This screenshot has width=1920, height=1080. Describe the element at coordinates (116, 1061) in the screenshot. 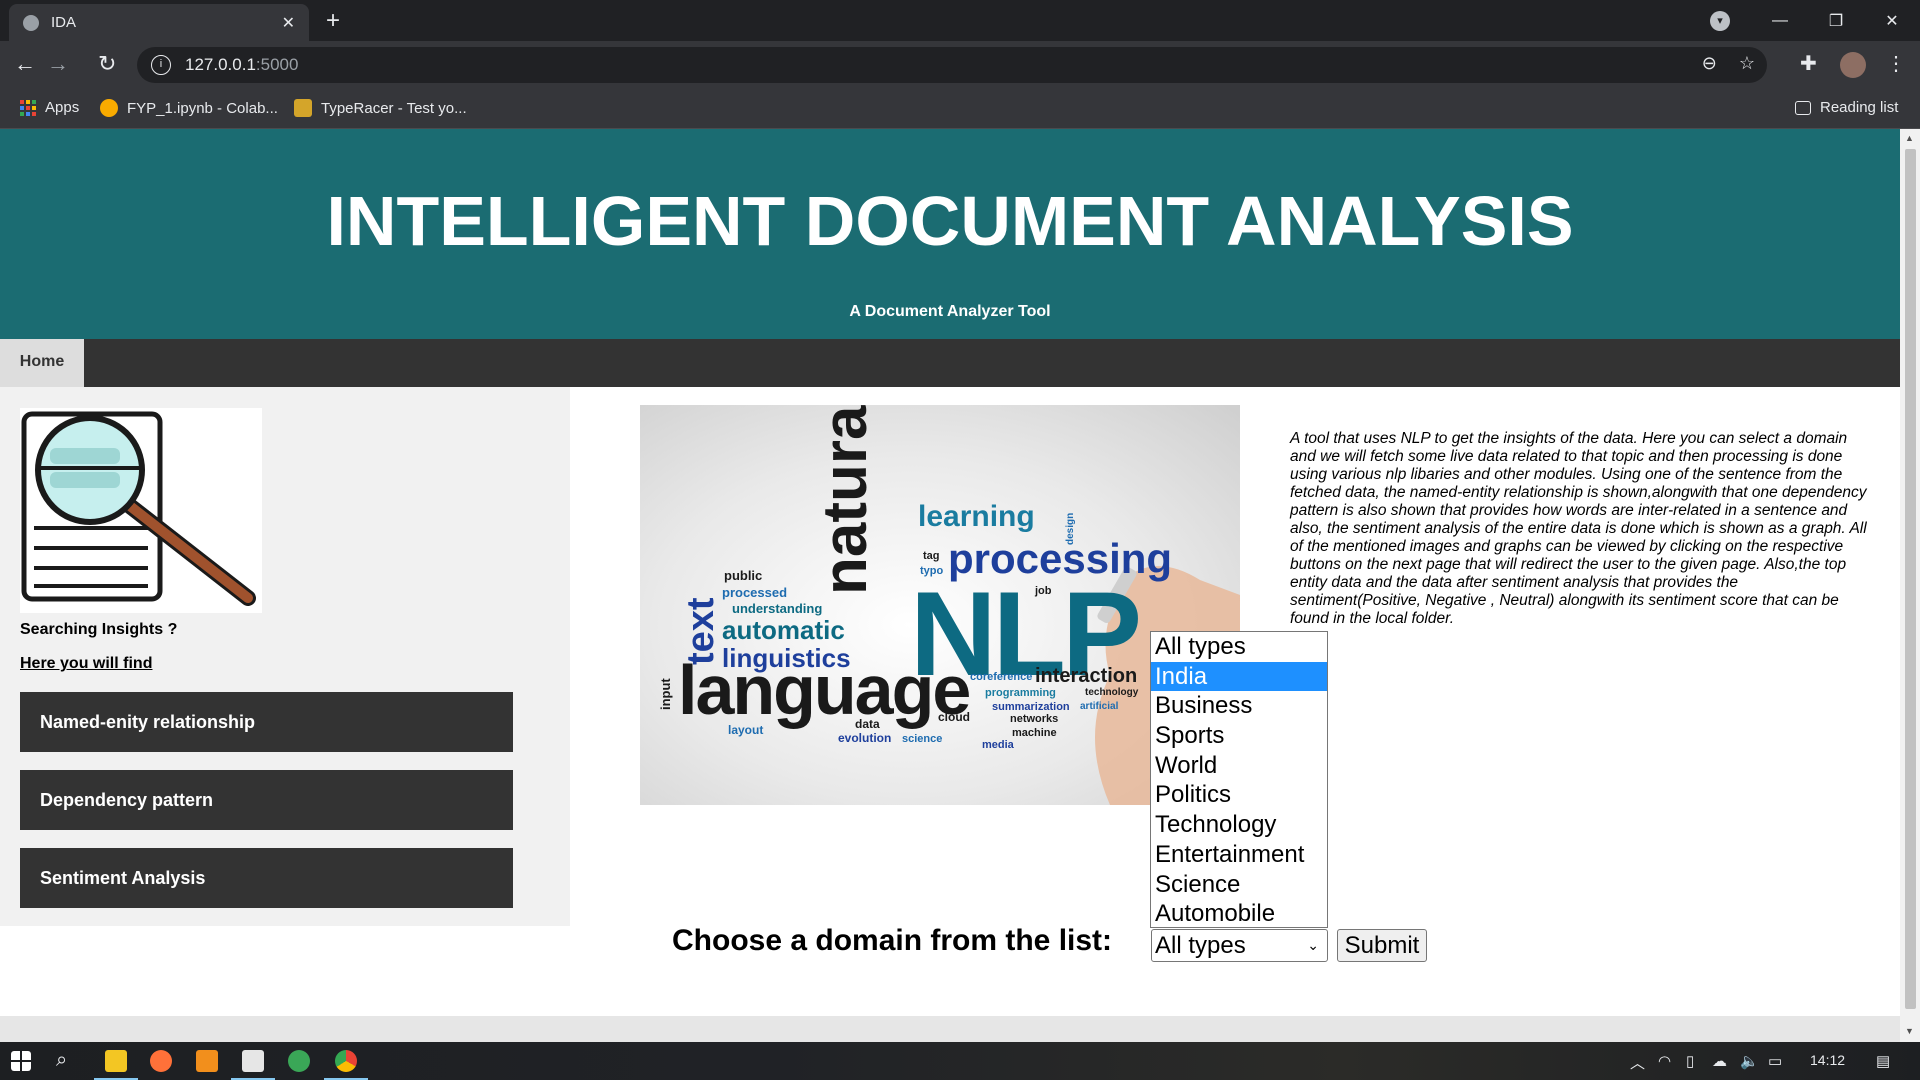

I see `file-explorer-icon` at that location.